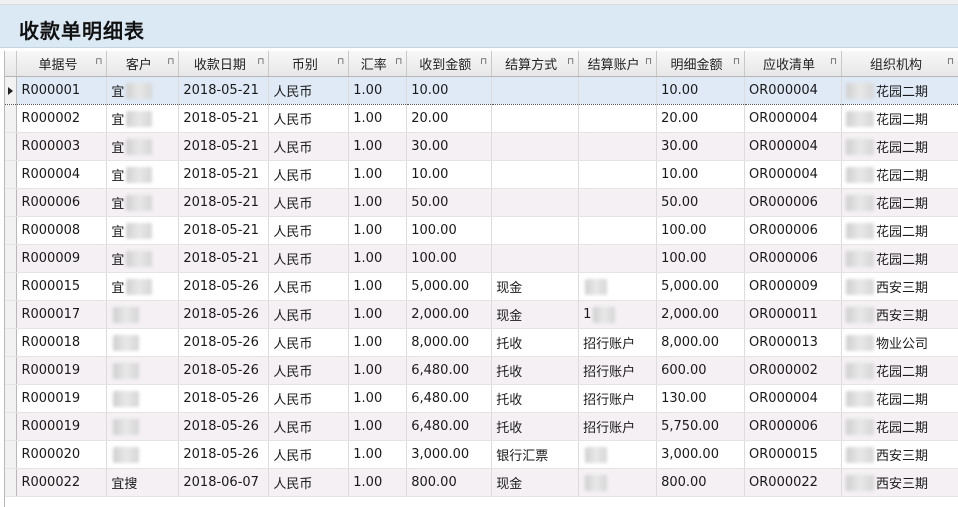  I want to click on cell-settle-method: 托收, so click(535, 342).